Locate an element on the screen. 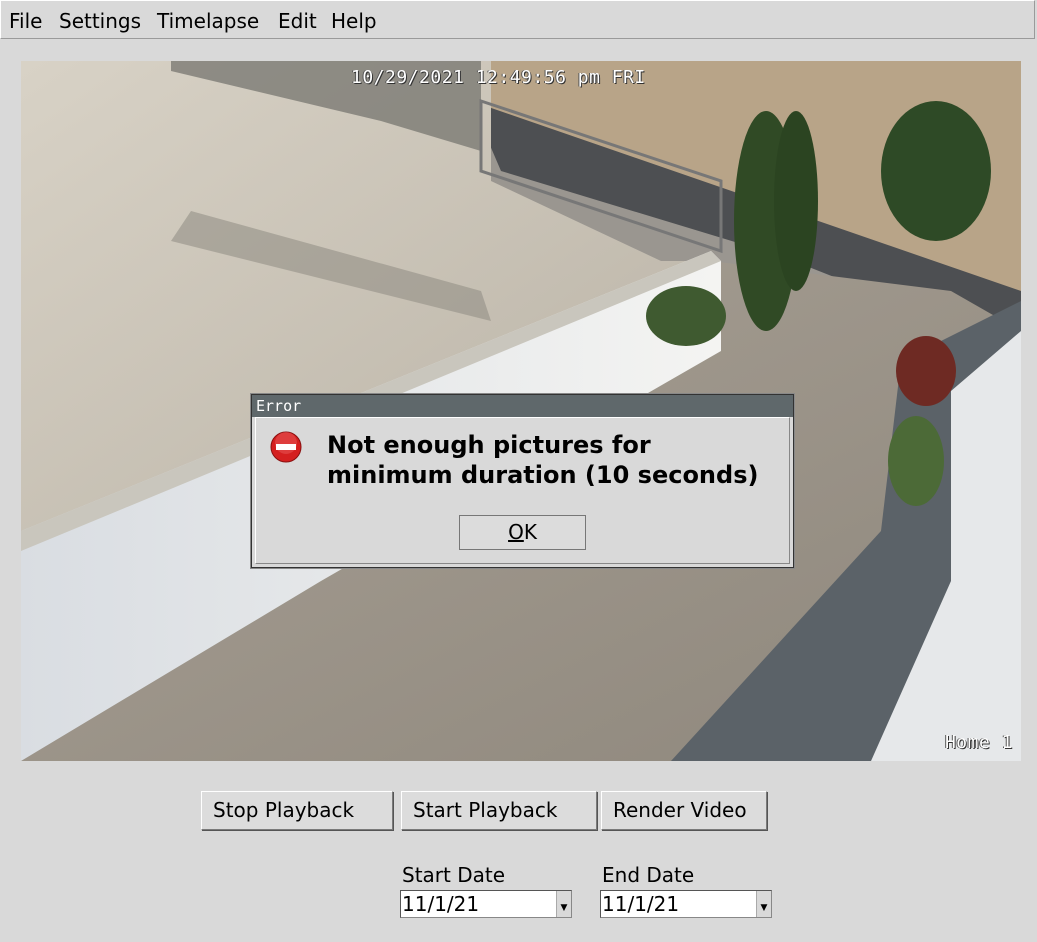 The width and height of the screenshot is (1037, 942). start-playback-button: Start Playback is located at coordinates (499, 810).